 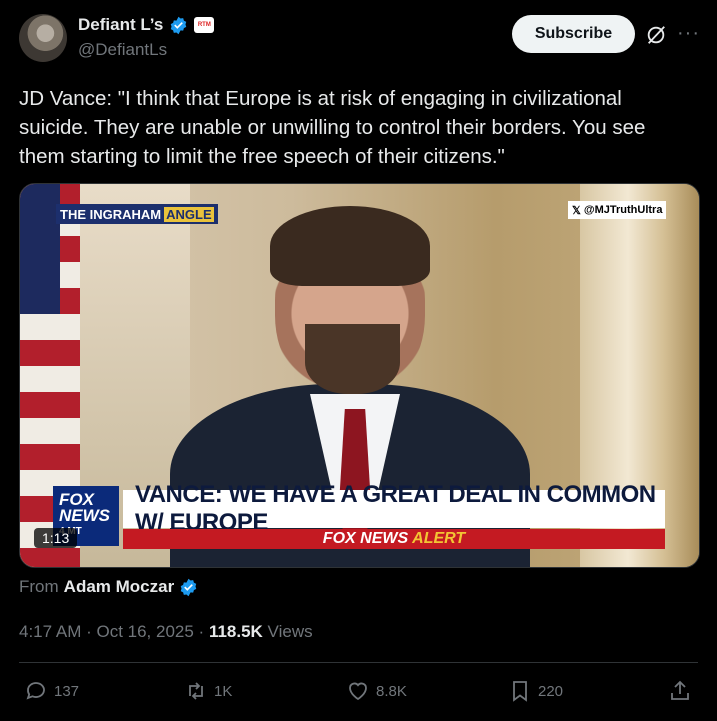 I want to click on show-logo-angle: ANGLE, so click(x=189, y=214).